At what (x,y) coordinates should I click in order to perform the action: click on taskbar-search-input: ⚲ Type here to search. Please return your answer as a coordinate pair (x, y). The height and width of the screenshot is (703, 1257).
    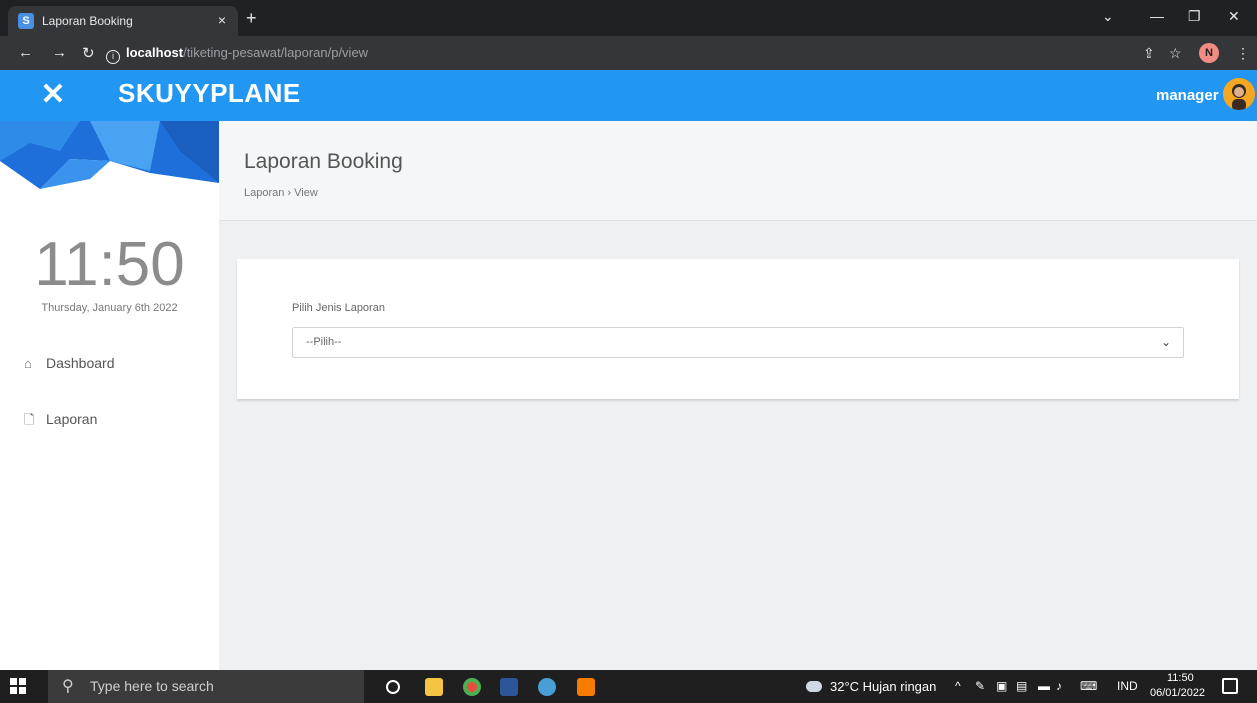
    Looking at the image, I should click on (206, 686).